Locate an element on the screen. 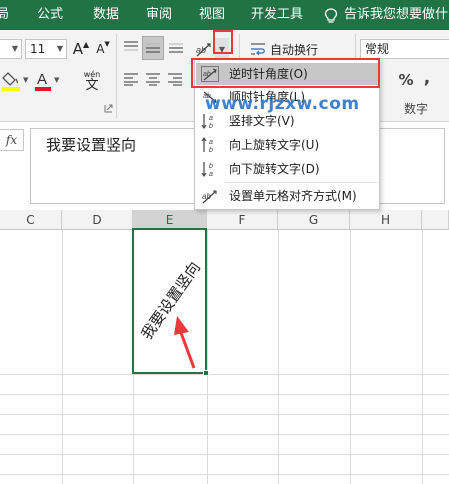 The height and width of the screenshot is (484, 449). align-center-icon is located at coordinates (153, 79).